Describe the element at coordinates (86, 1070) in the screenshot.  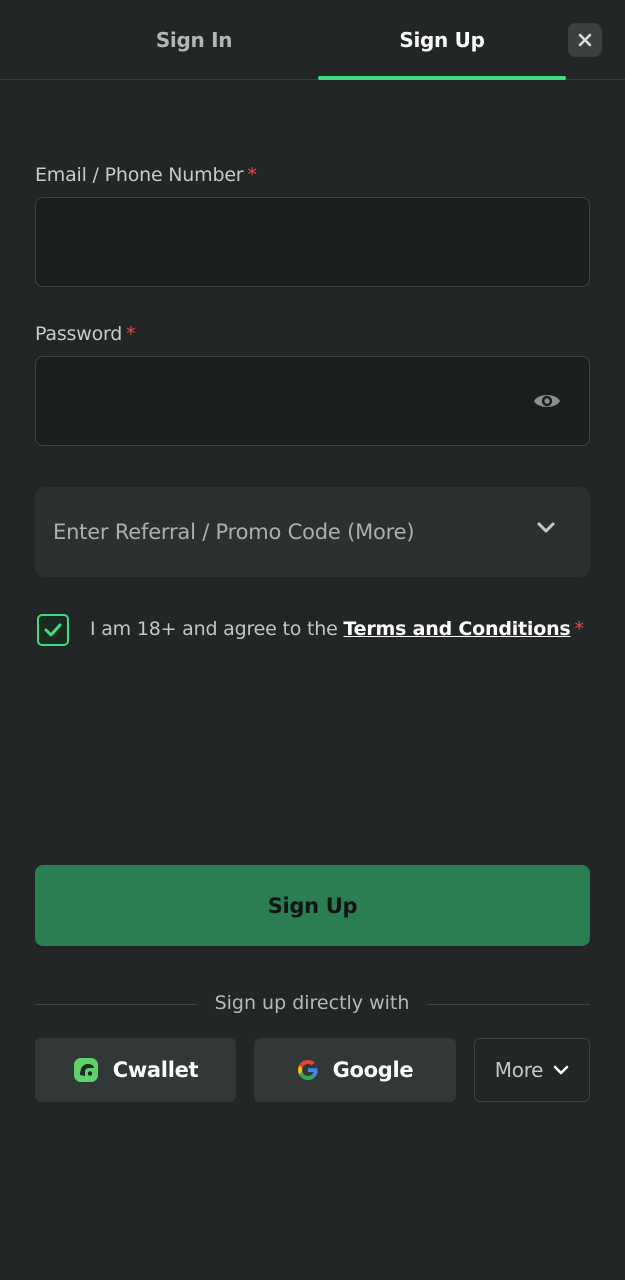
I see `cwallet-logo-icon` at that location.